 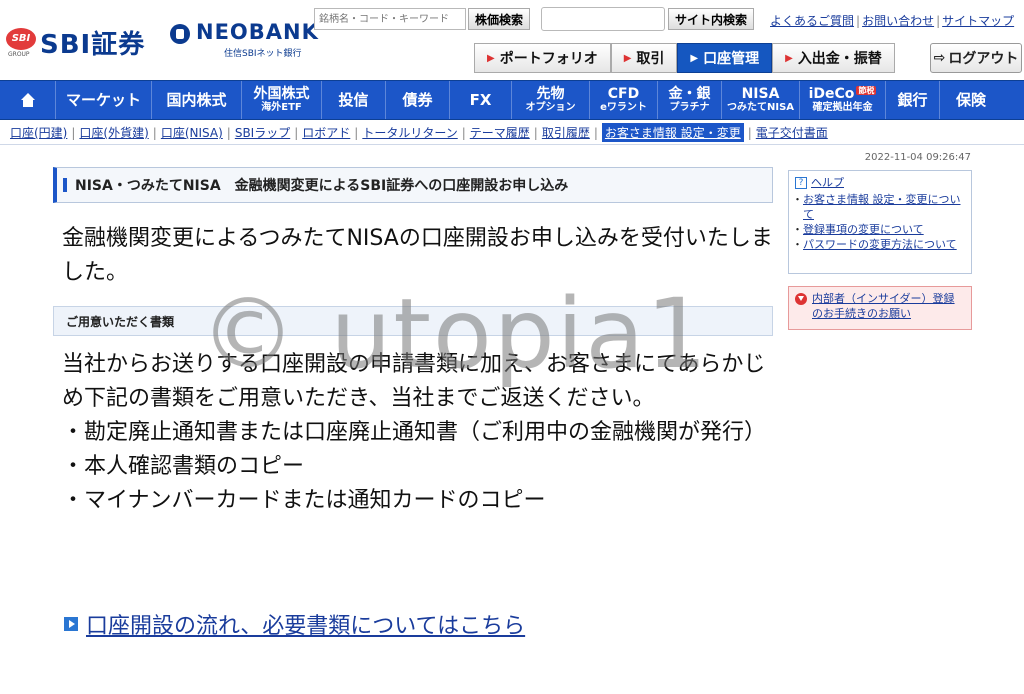 What do you see at coordinates (263, 54) in the screenshot?
I see `neobank-sub-text: 住信SBIネット銀行` at bounding box center [263, 54].